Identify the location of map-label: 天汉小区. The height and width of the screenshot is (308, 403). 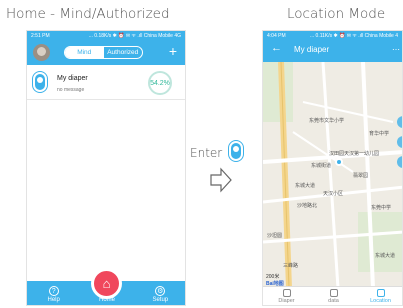
(333, 194).